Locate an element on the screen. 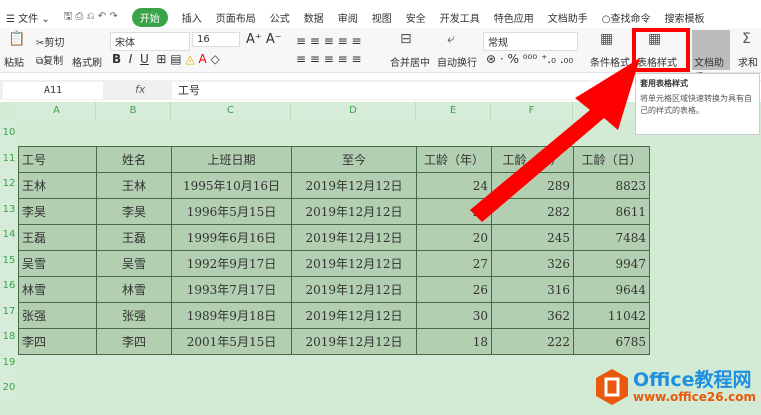 This screenshot has width=761, height=415. arrow-shape is located at coordinates (555, 140).